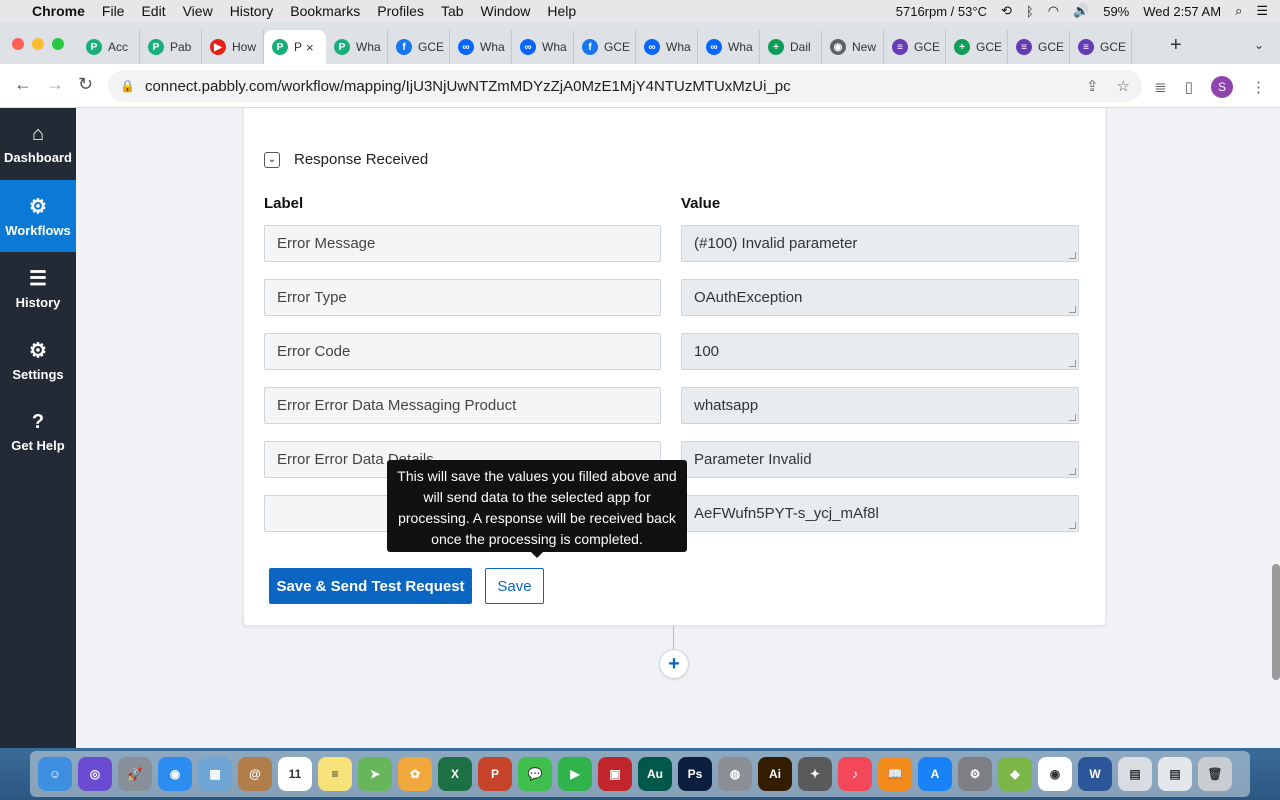  What do you see at coordinates (1276, 622) in the screenshot?
I see `page-scrollbar` at bounding box center [1276, 622].